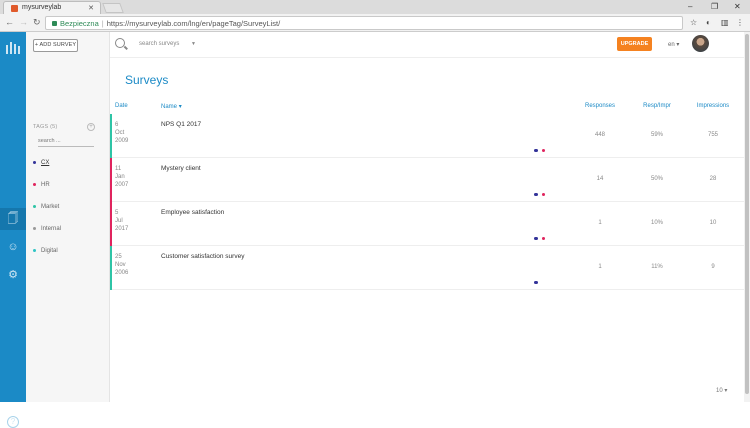  I want to click on tab-title: mysurveylab, so click(42, 7).